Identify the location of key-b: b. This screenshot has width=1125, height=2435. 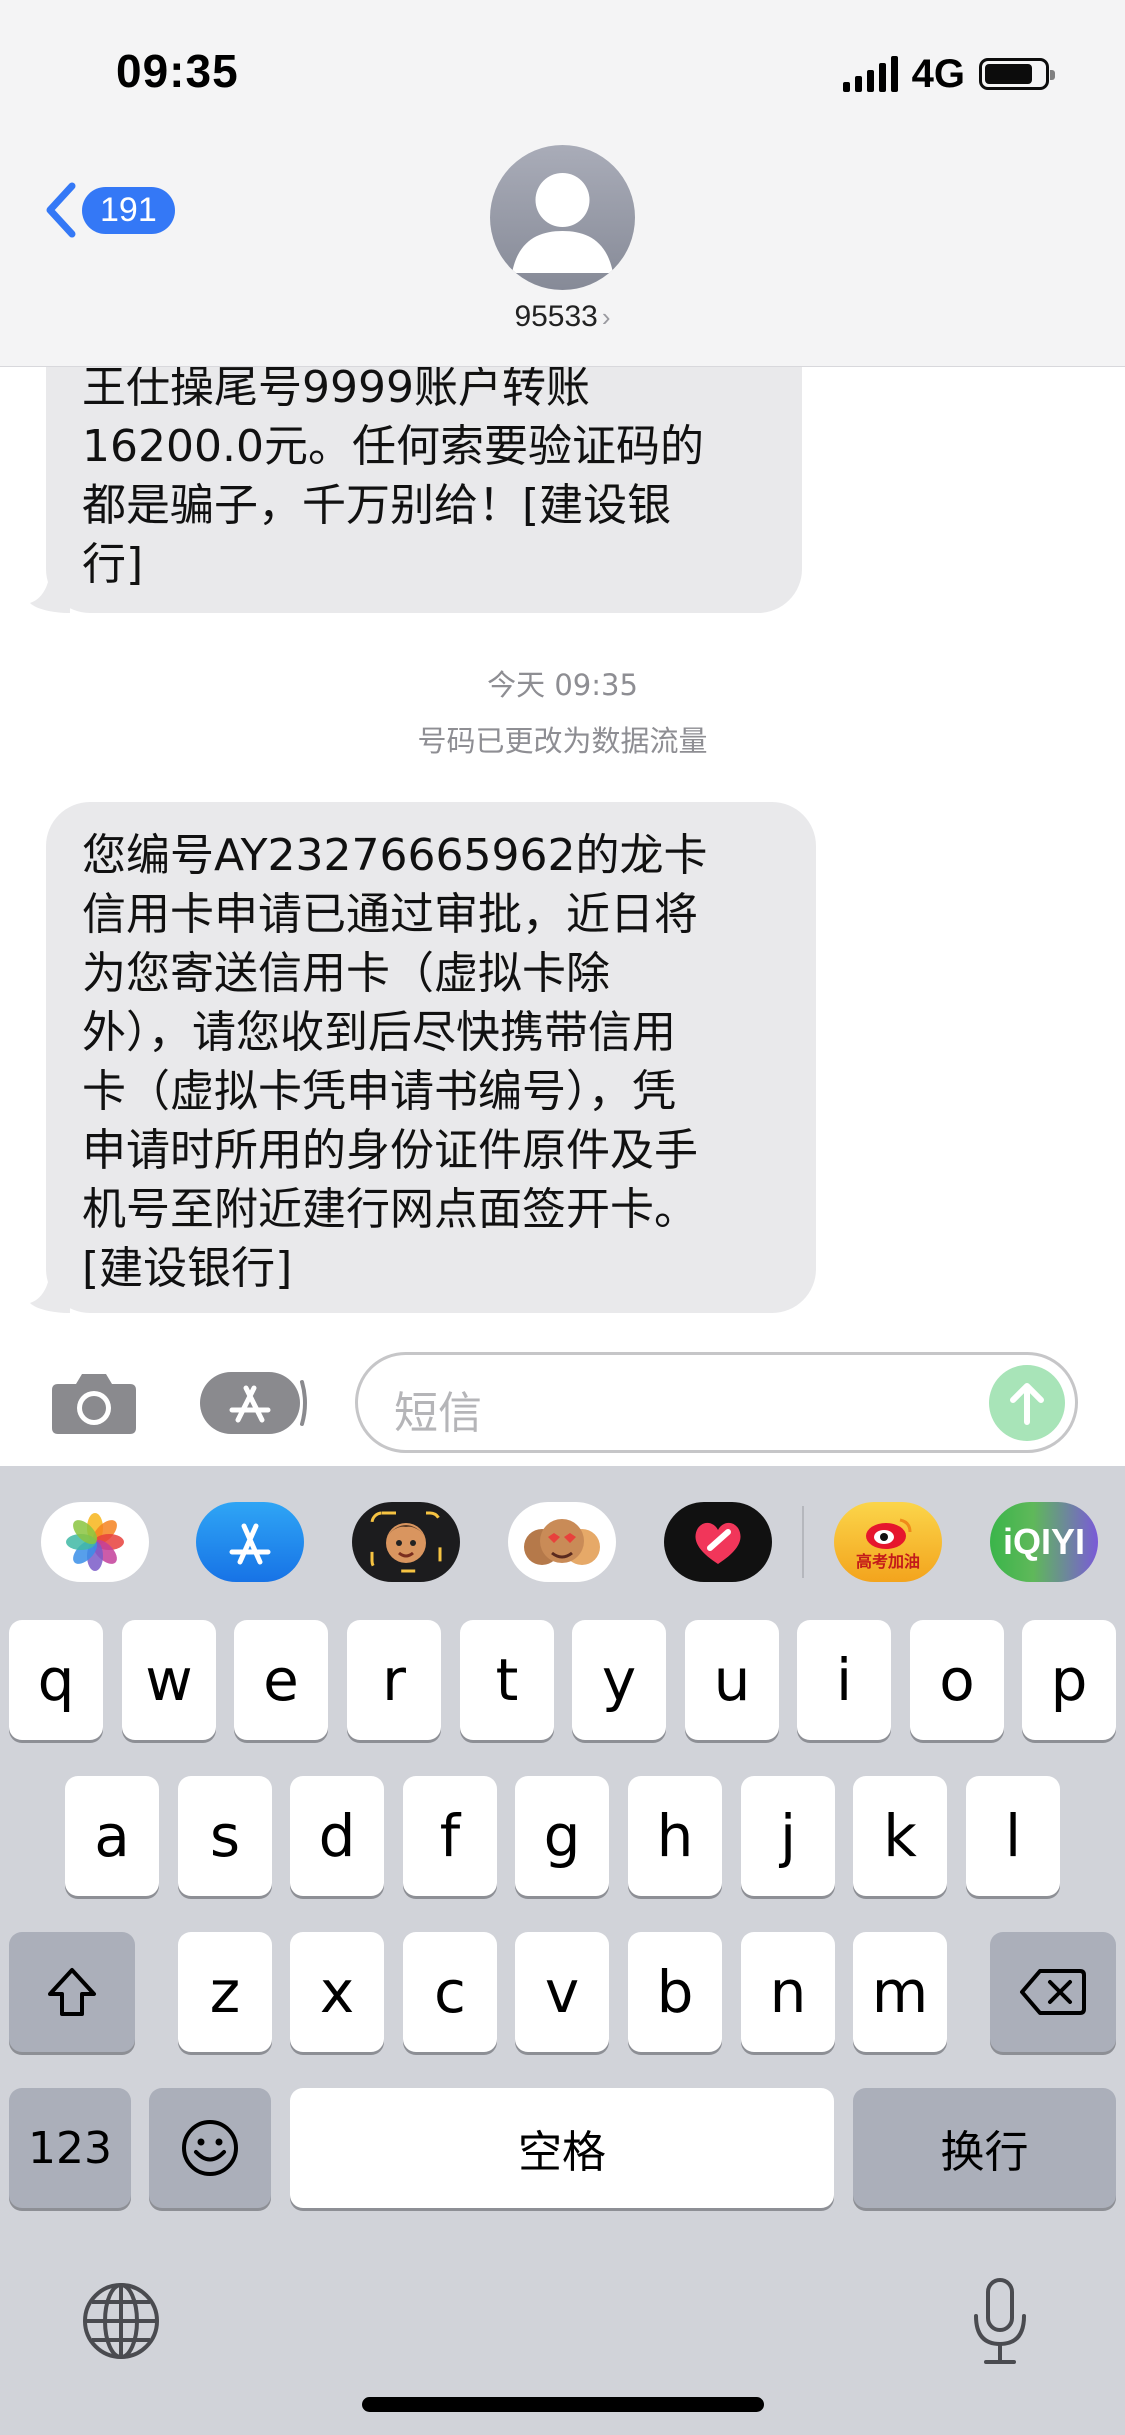
(675, 1992).